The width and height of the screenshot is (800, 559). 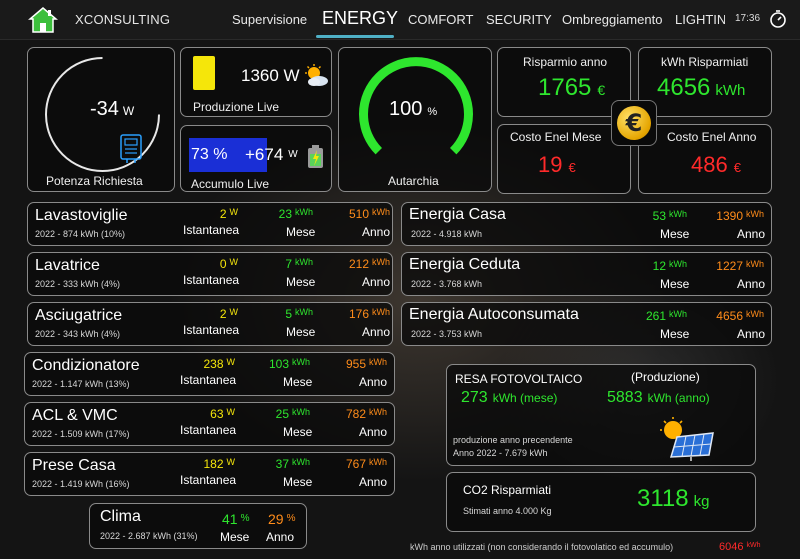 What do you see at coordinates (457, 214) in the screenshot?
I see `energia-name: Energia Casa` at bounding box center [457, 214].